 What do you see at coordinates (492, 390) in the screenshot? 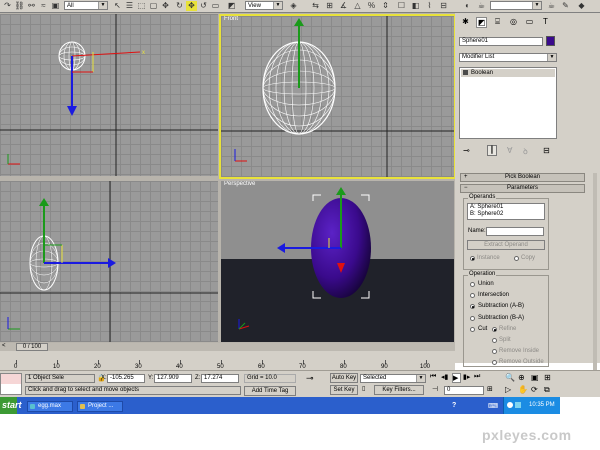
I see `time-configuration-icon: ⊞` at bounding box center [492, 390].